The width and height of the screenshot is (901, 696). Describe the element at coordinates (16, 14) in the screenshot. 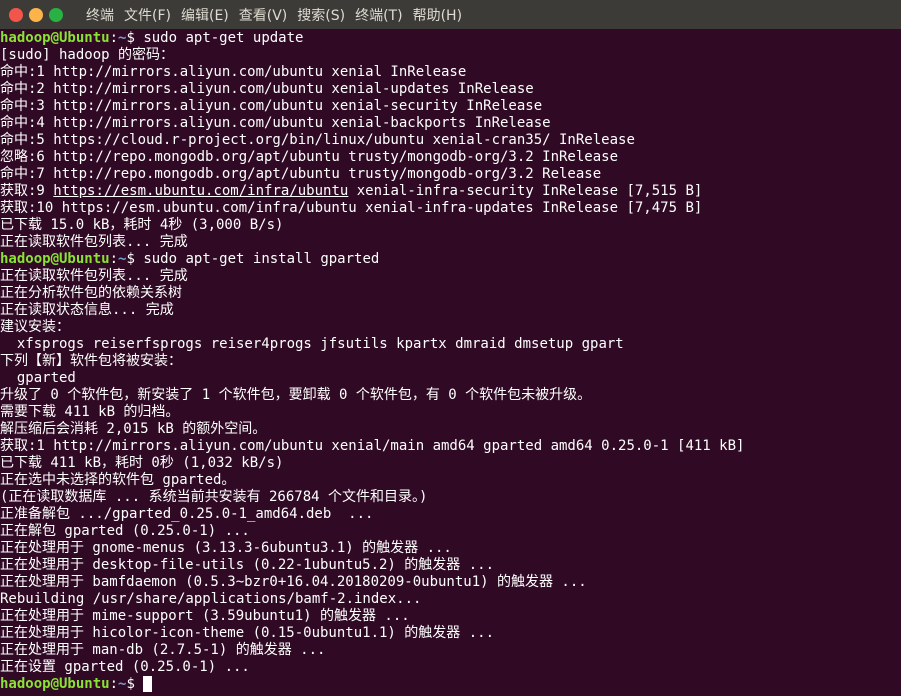

I see `close-window-button` at that location.